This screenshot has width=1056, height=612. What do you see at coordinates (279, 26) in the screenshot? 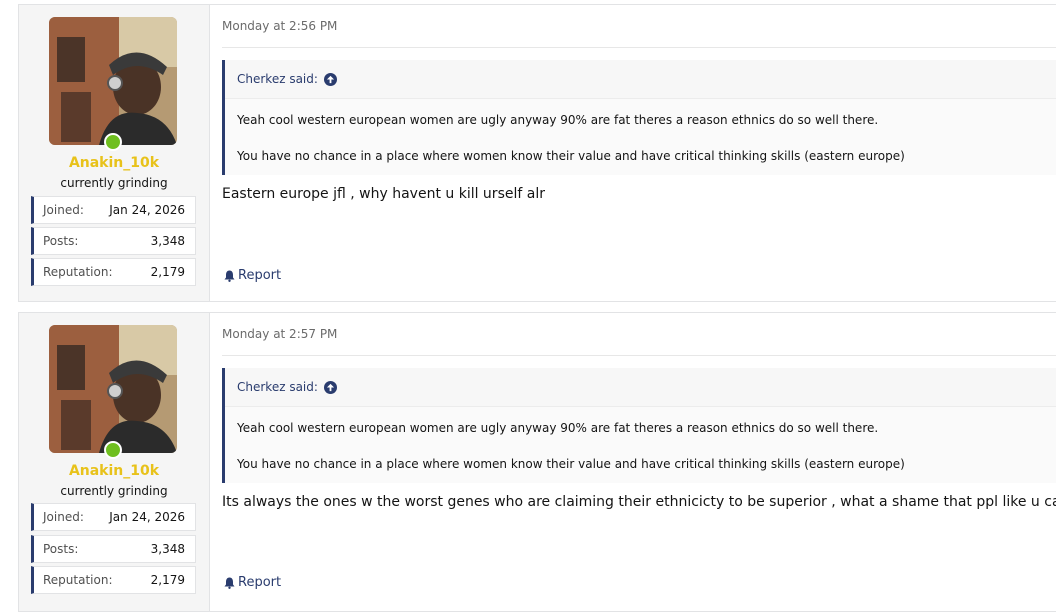
I see `post-date: Monday at 2:56 PM` at bounding box center [279, 26].